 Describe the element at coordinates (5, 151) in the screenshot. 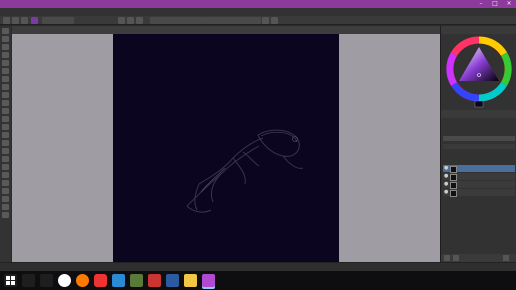

I see `tool-move-icon` at that location.